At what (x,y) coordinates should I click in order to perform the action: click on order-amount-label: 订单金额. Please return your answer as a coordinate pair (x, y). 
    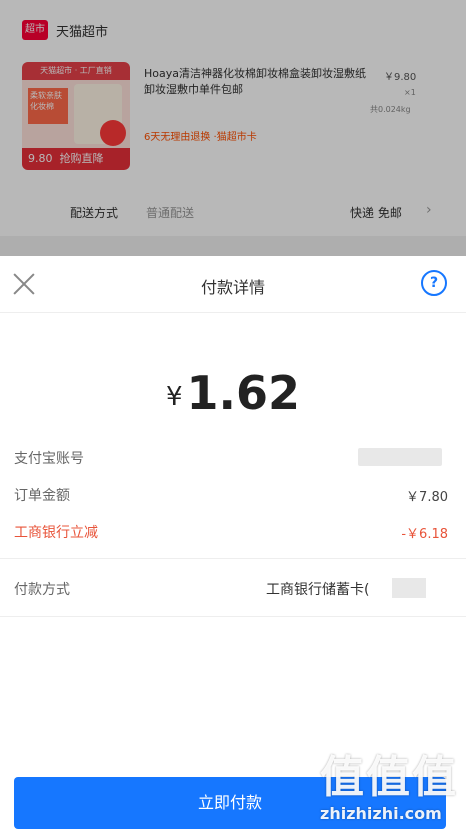
    Looking at the image, I should click on (42, 496).